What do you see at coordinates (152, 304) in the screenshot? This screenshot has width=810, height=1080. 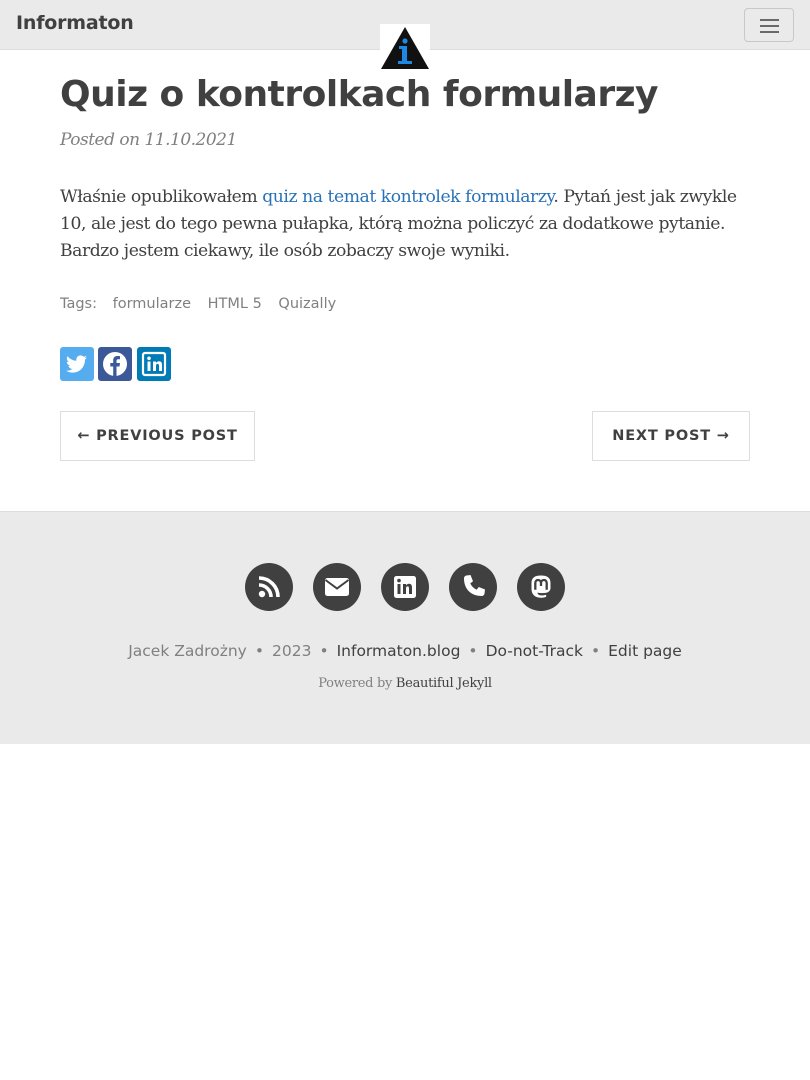 I see `tag-link: formularze` at bounding box center [152, 304].